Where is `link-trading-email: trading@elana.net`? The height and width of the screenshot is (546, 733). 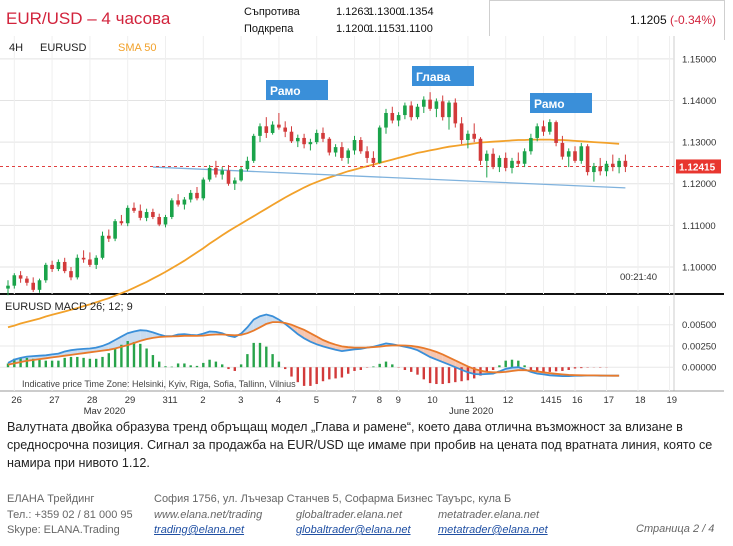
link-trading-email: trading@elana.net is located at coordinates (208, 531).